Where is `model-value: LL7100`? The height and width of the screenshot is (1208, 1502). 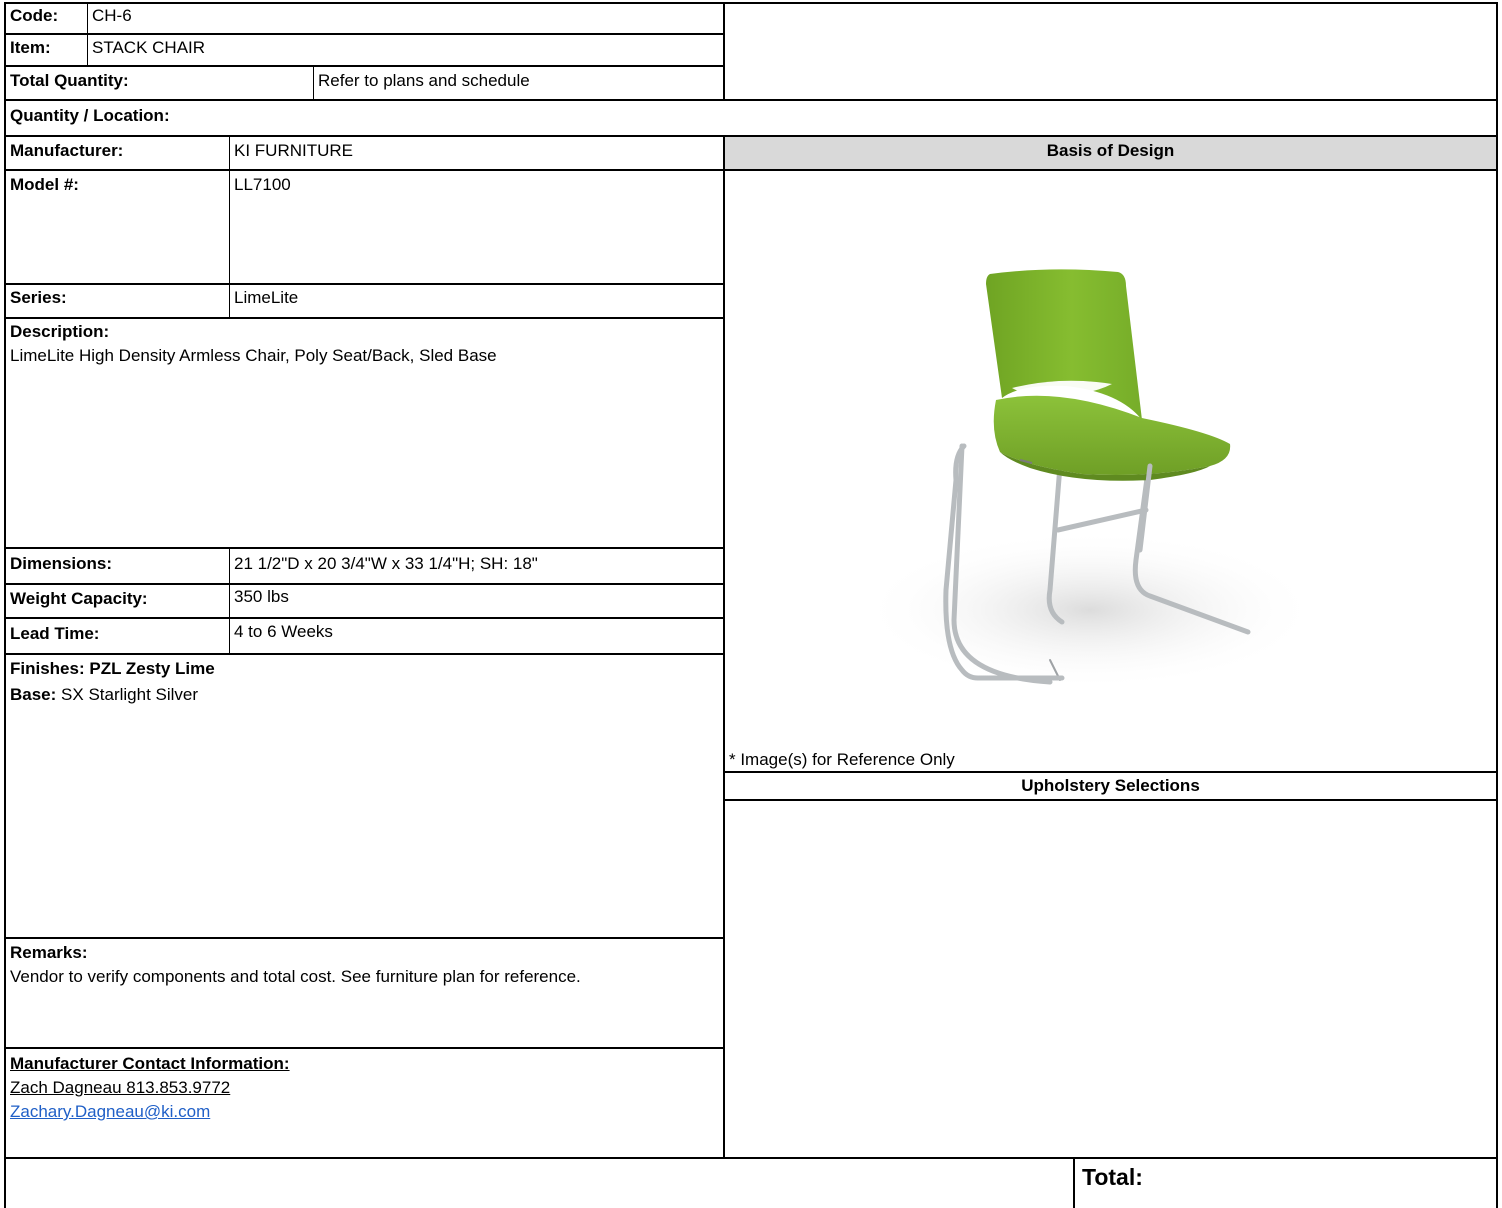 model-value: LL7100 is located at coordinates (262, 184).